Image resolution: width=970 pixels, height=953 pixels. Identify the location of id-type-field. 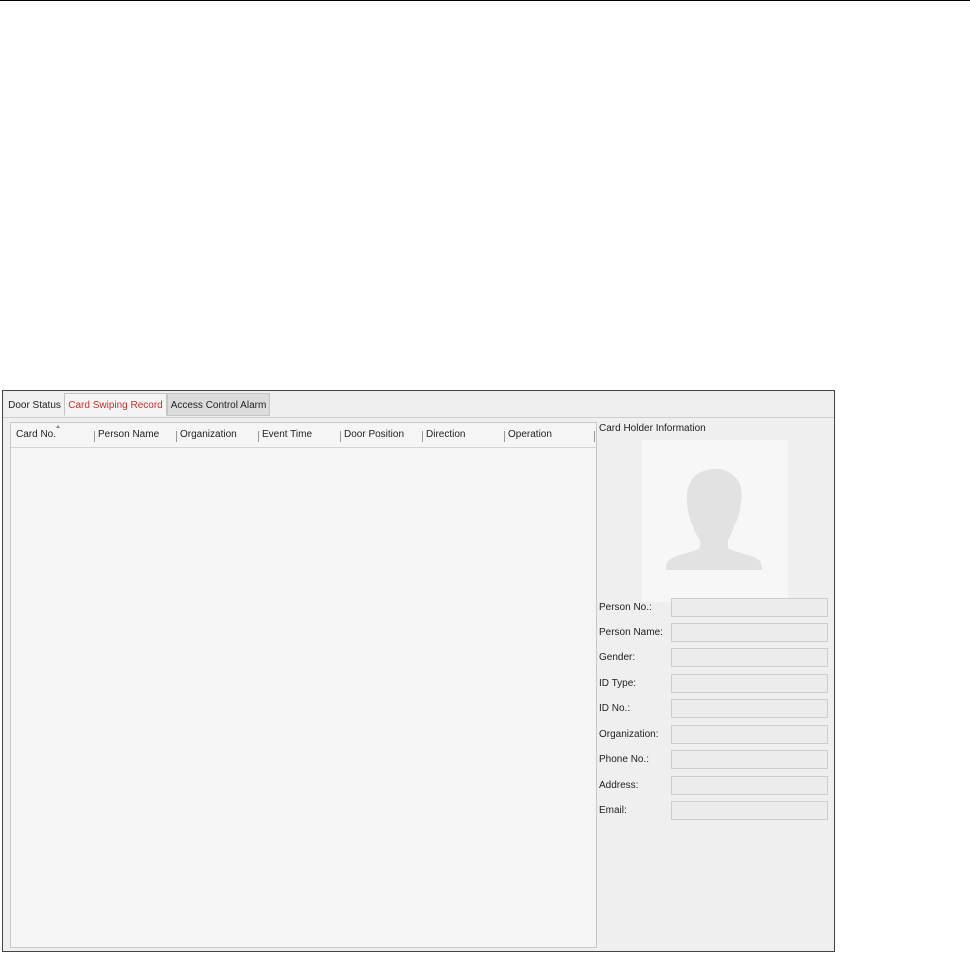
(749, 683).